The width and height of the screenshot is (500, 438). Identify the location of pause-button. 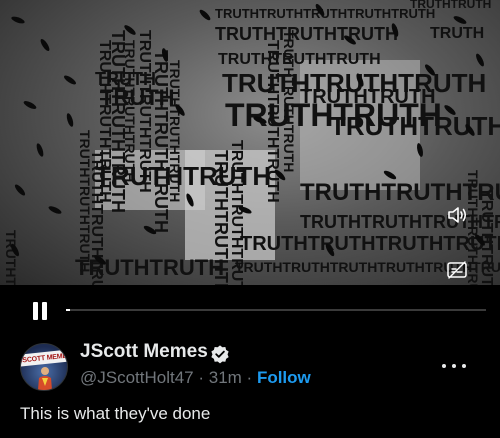
(41, 311).